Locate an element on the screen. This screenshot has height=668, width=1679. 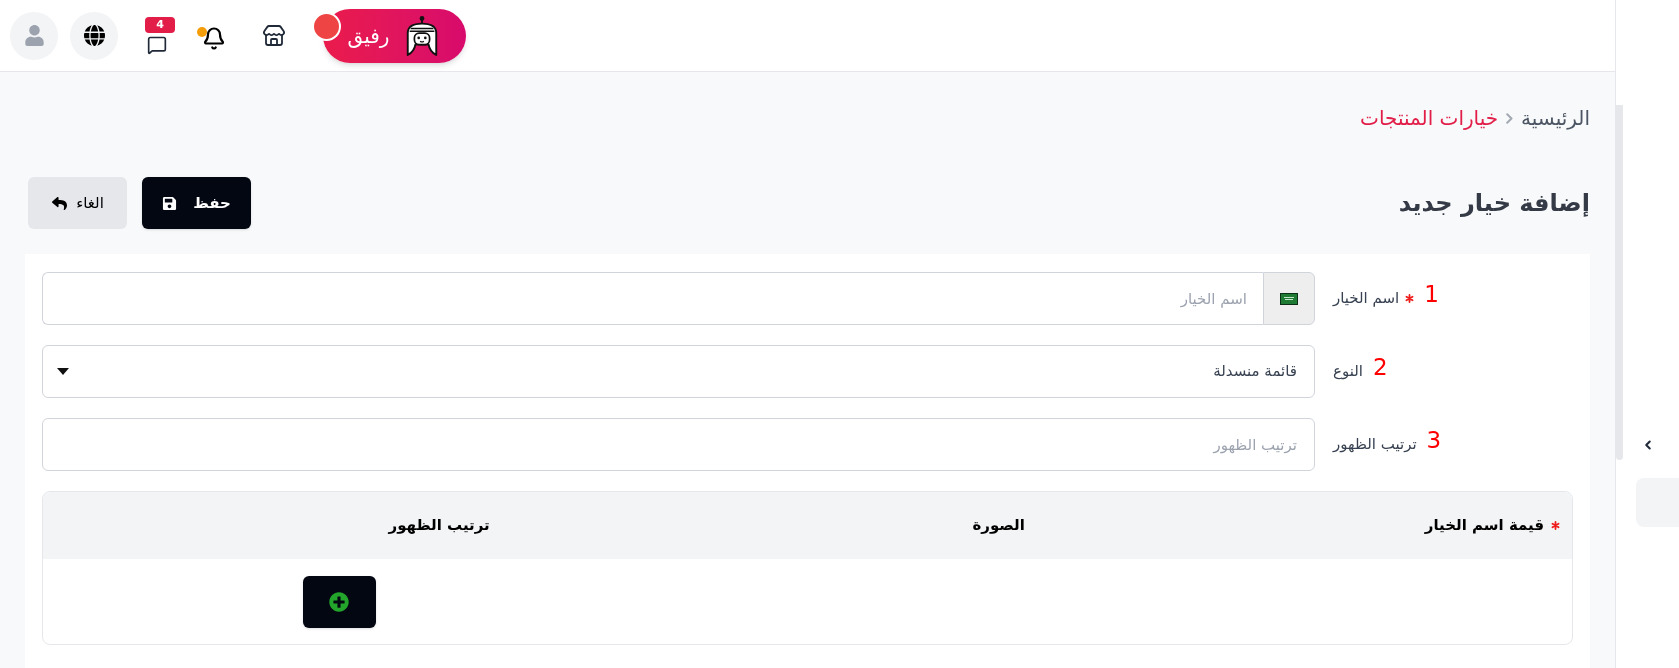
globe-icon is located at coordinates (94, 35).